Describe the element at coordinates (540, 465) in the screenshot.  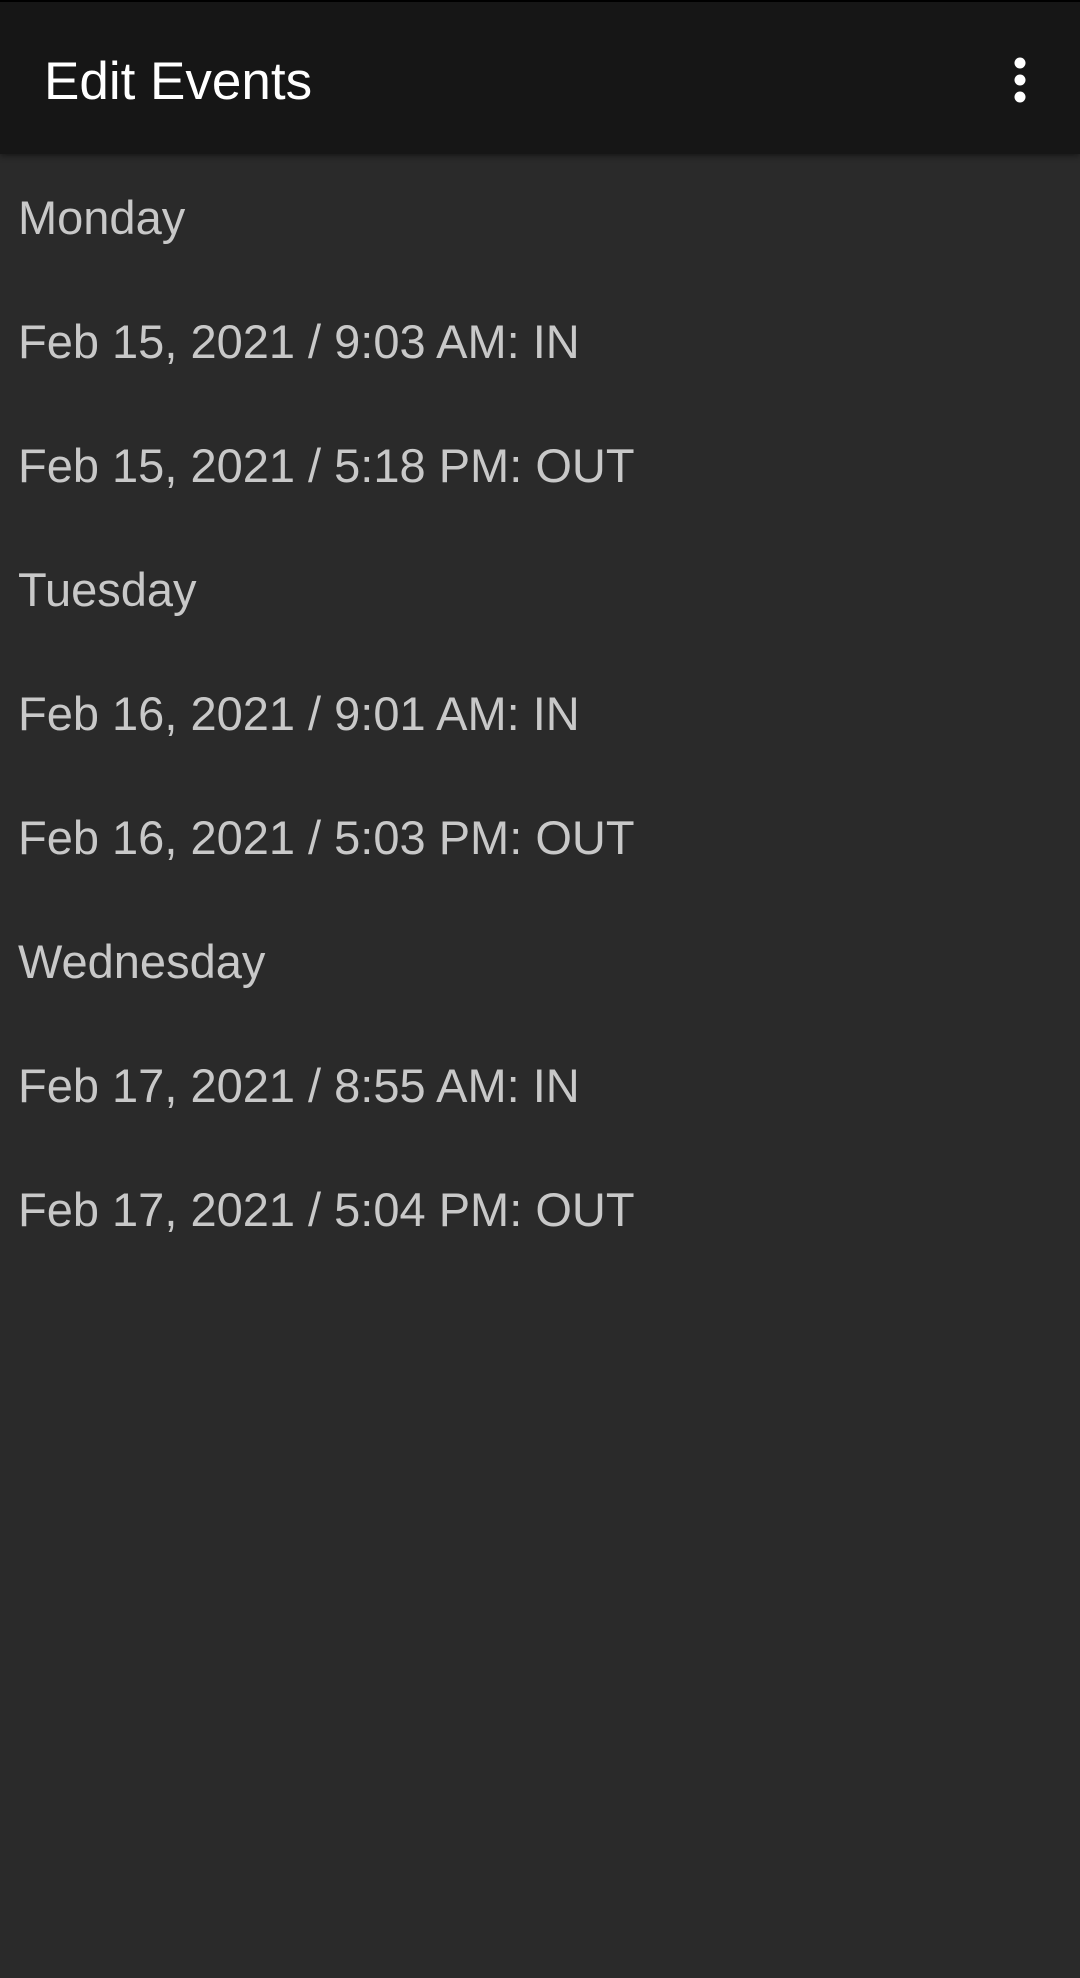
I see `event-item: Feb 15, 2021 / 5:18 PM: OUT` at that location.